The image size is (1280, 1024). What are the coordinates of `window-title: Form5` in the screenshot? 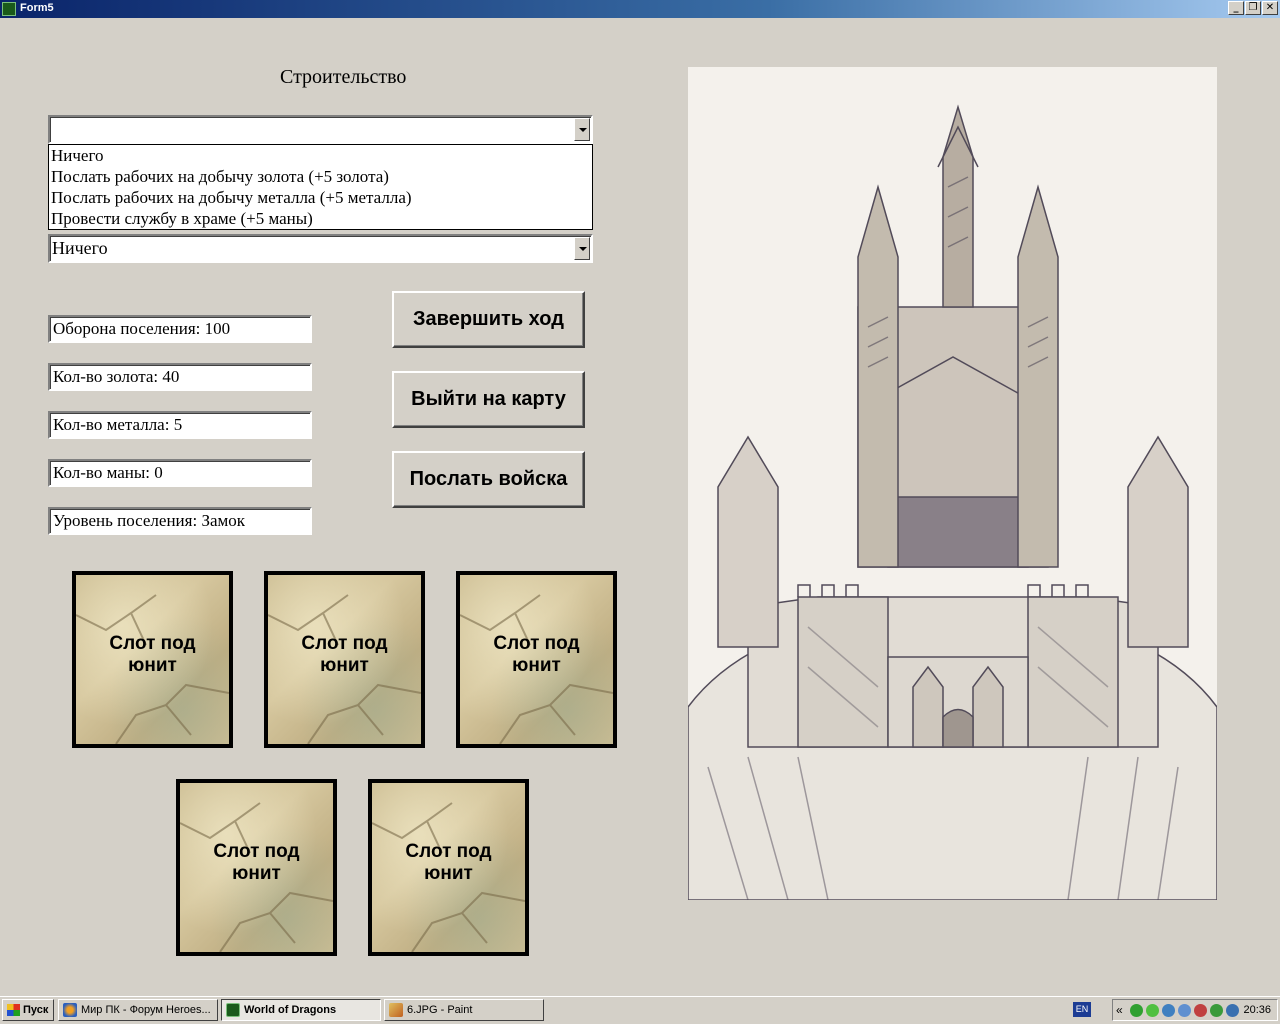 It's located at (37, 8).